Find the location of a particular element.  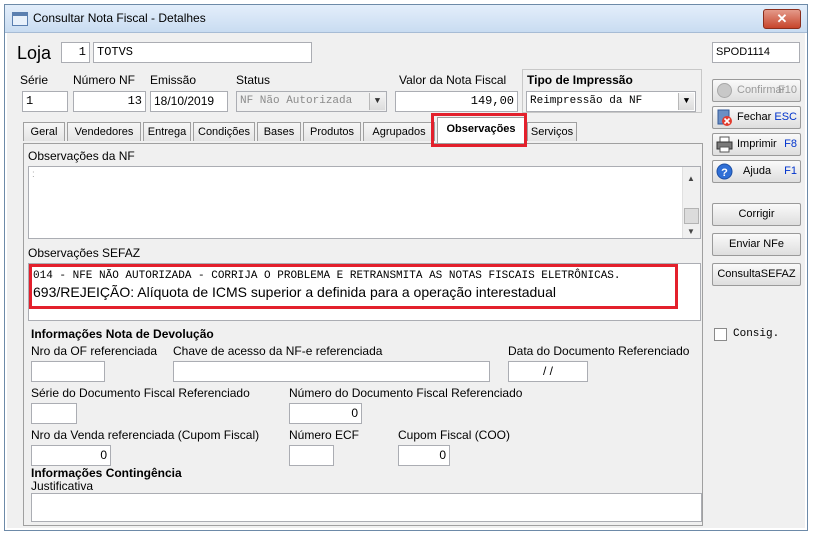

scroll-up-icon: ▲ is located at coordinates (691, 178).